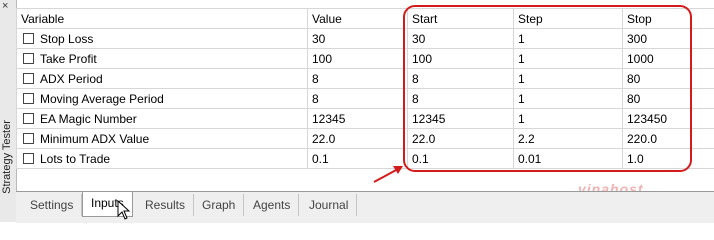 This screenshot has height=240, width=714. I want to click on variable-name: EA Magic Number, so click(88, 118).